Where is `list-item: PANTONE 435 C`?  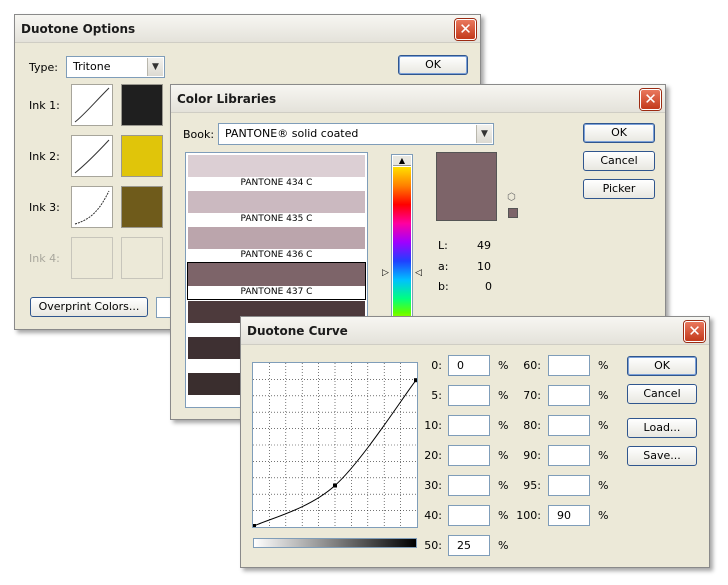 list-item: PANTONE 435 C is located at coordinates (276, 208).